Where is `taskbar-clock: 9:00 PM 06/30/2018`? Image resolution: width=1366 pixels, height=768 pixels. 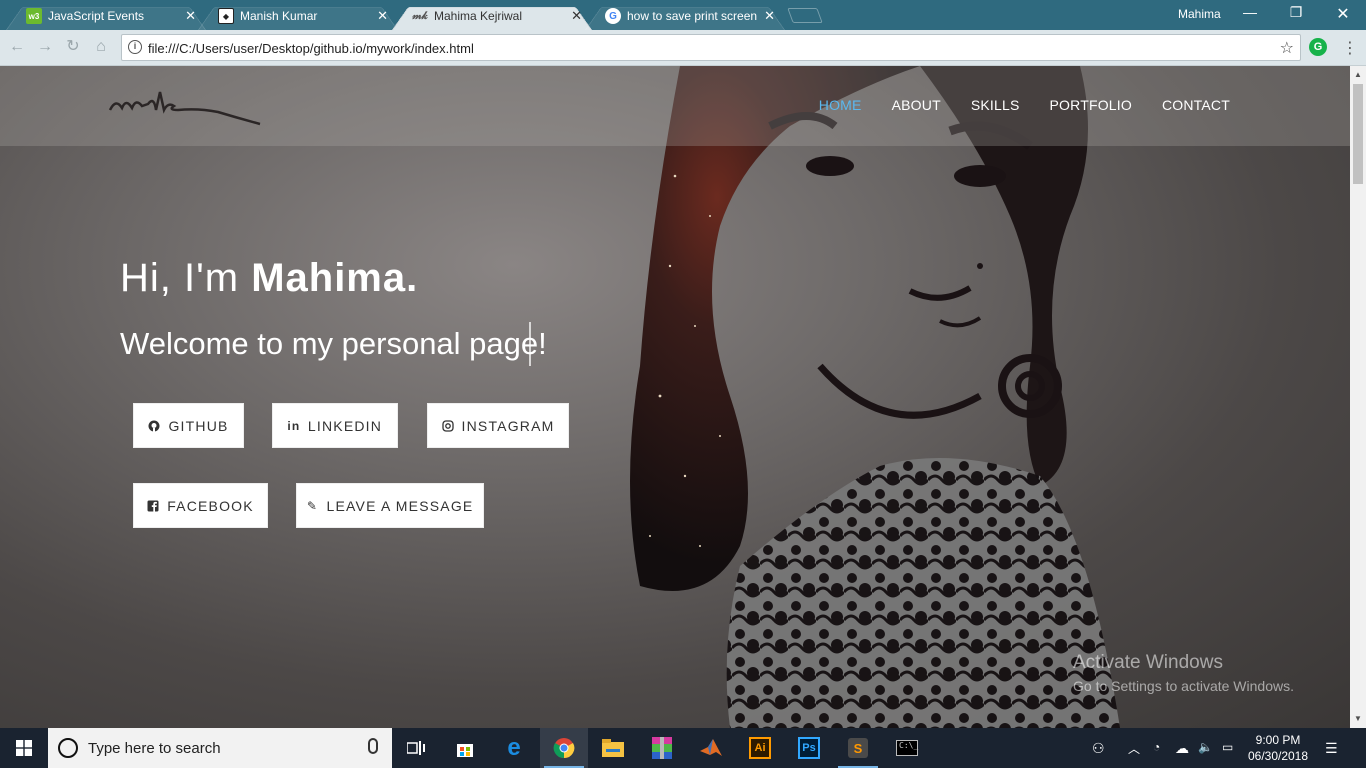
taskbar-clock: 9:00 PM 06/30/2018 is located at coordinates (1278, 748).